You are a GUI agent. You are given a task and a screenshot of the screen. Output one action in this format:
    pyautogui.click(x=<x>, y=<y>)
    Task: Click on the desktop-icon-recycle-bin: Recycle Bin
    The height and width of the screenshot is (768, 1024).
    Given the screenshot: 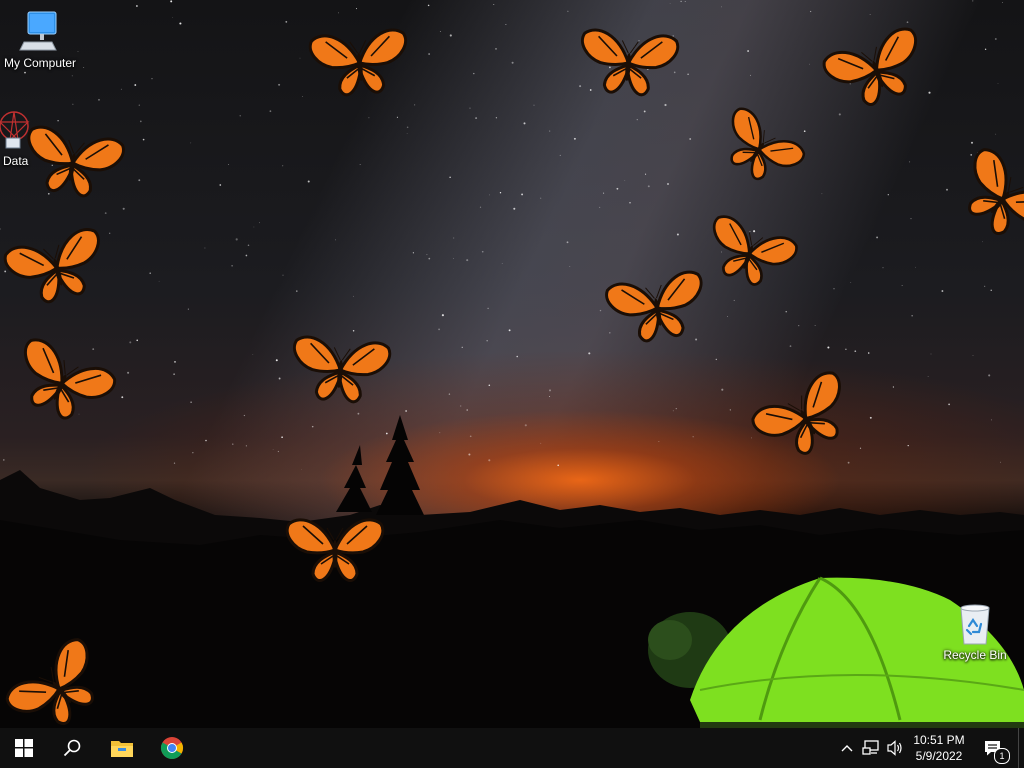 What is the action you would take?
    pyautogui.click(x=975, y=632)
    